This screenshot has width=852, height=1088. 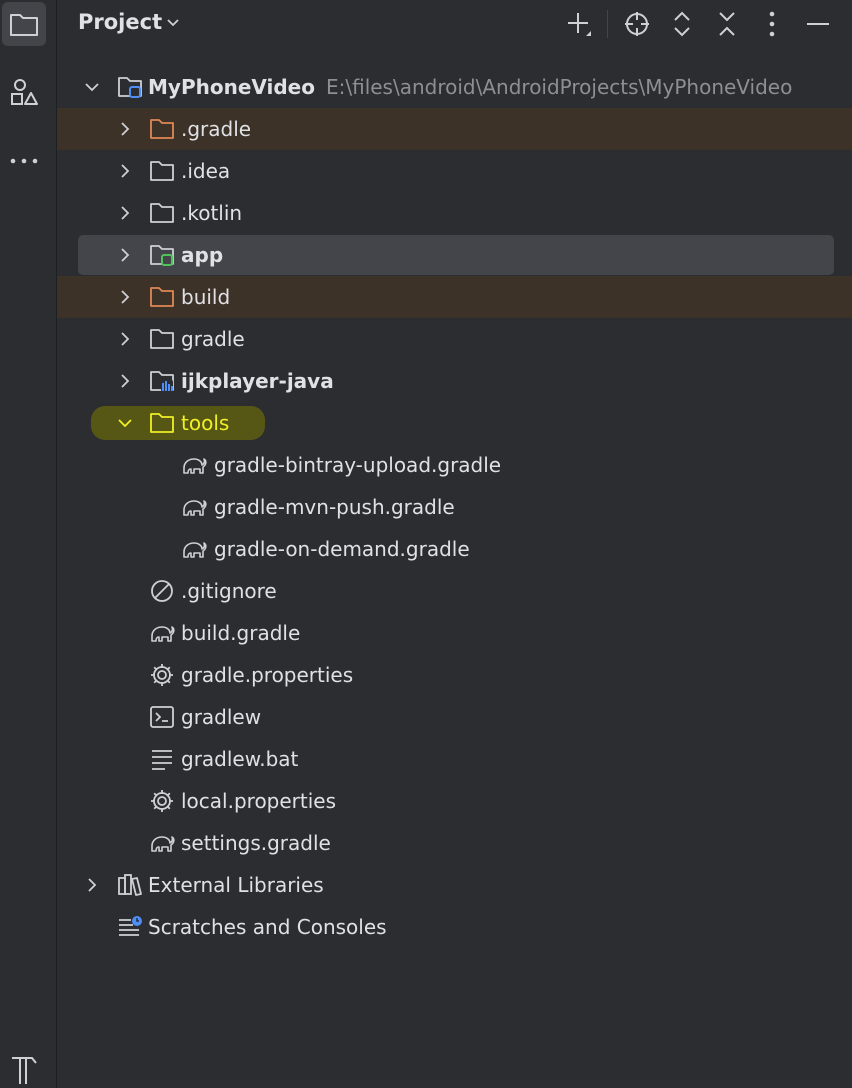 I want to click on more-vertical-icon, so click(x=772, y=24).